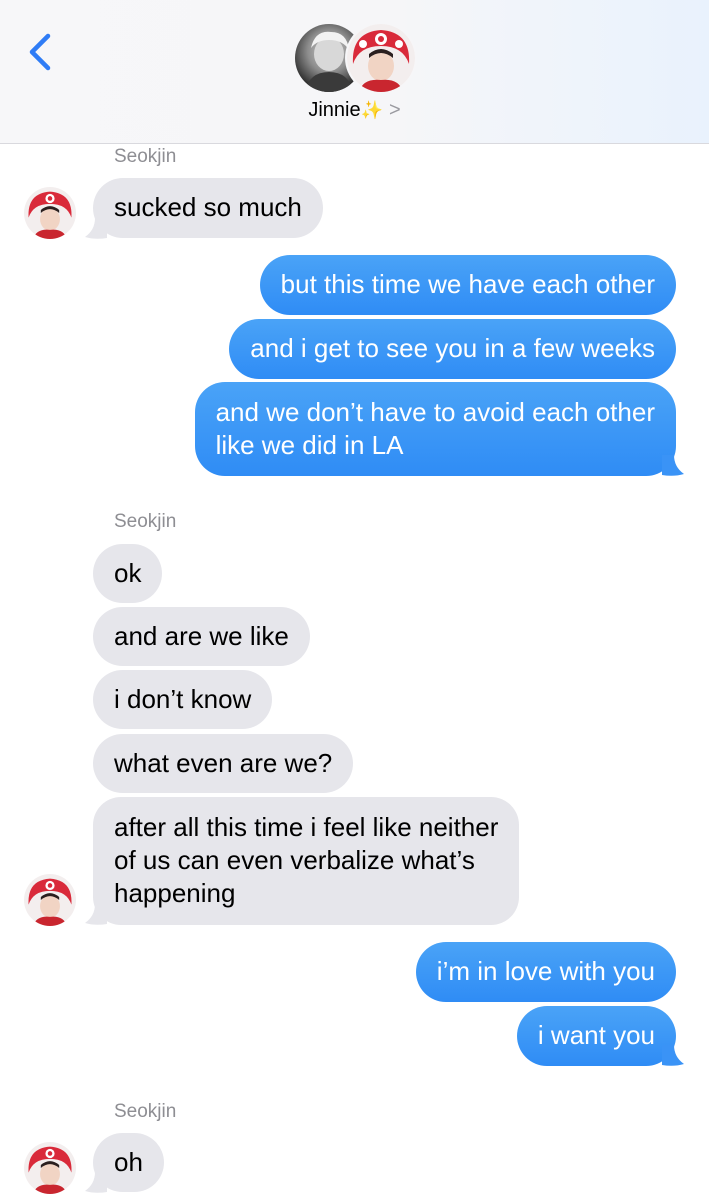 The height and width of the screenshot is (1200, 709). Describe the element at coordinates (435, 412) in the screenshot. I see `message-line: and we don’t have to avoid each other` at that location.